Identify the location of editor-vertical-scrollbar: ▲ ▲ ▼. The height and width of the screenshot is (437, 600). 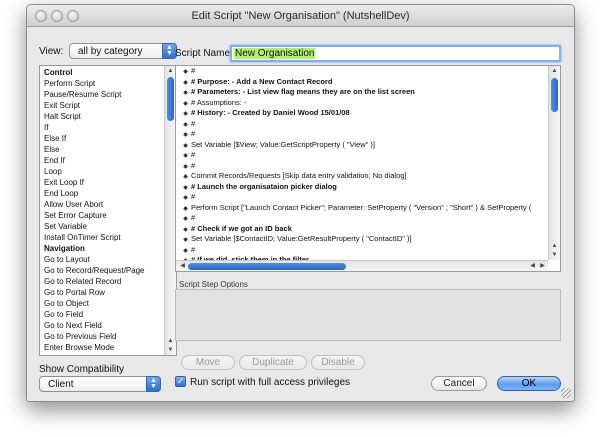
(554, 163).